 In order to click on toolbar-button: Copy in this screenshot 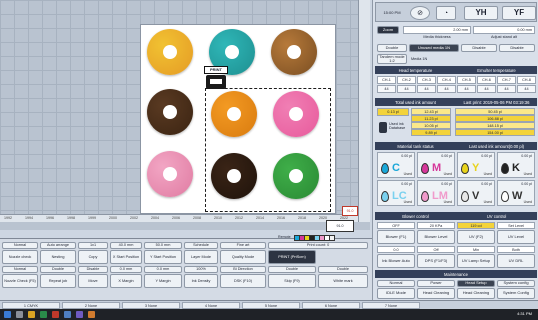, I will do `click(93, 257)`.